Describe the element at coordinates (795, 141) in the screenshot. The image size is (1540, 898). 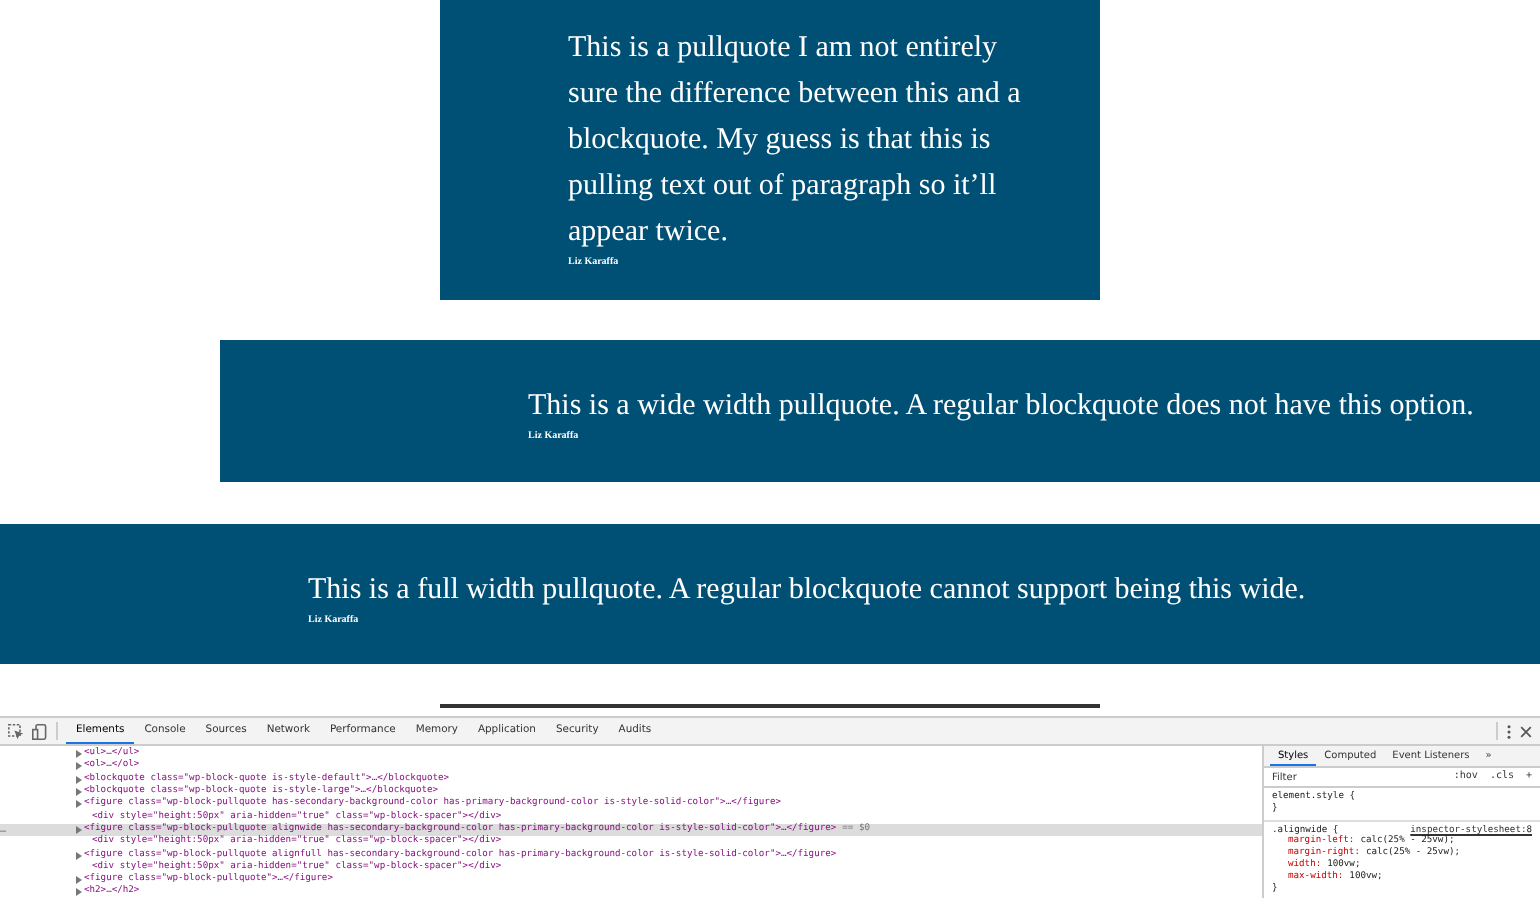
I see `quote-text: This is a pullquote I am not entirely sure the difference between this and a blockquote. My guess is that this is pulling text out of paragraph so it’ll appear twice.` at that location.